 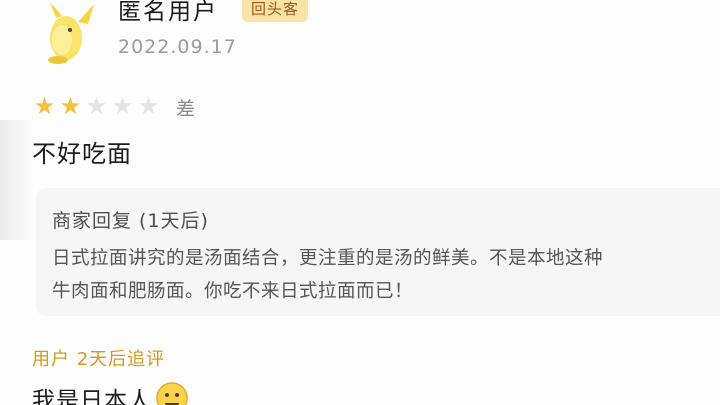 I want to click on merchant-reply-line: 牛肉面和肥肠面。你吃不来日式拉面而已！, so click(x=233, y=291).